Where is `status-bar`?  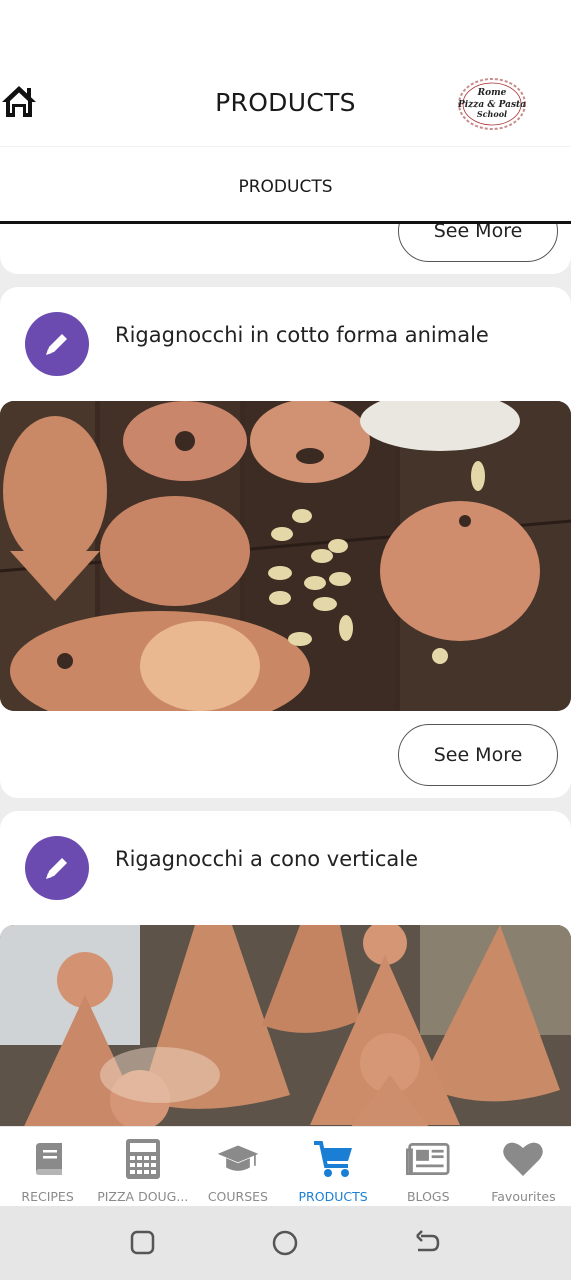
status-bar is located at coordinates (285, 30).